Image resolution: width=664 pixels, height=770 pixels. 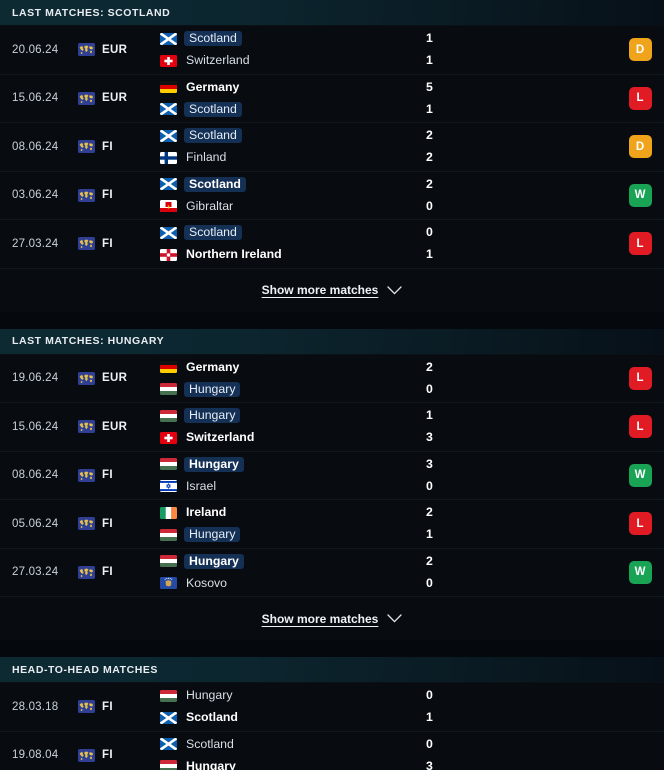 What do you see at coordinates (521, 475) in the screenshot?
I see `scores: 30` at bounding box center [521, 475].